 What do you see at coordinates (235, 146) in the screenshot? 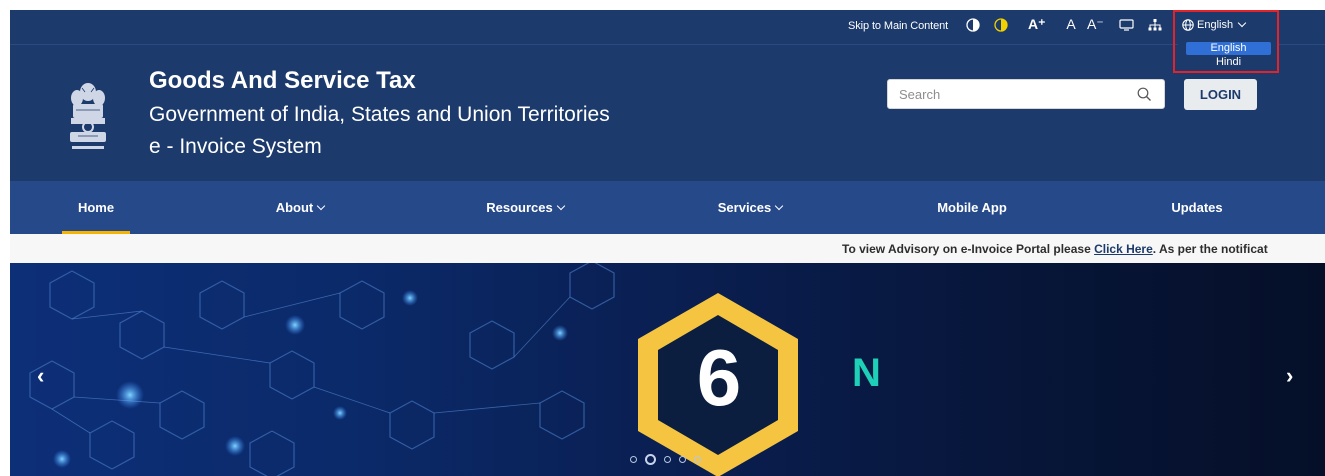
I see `system-name: e - Invoice System` at bounding box center [235, 146].